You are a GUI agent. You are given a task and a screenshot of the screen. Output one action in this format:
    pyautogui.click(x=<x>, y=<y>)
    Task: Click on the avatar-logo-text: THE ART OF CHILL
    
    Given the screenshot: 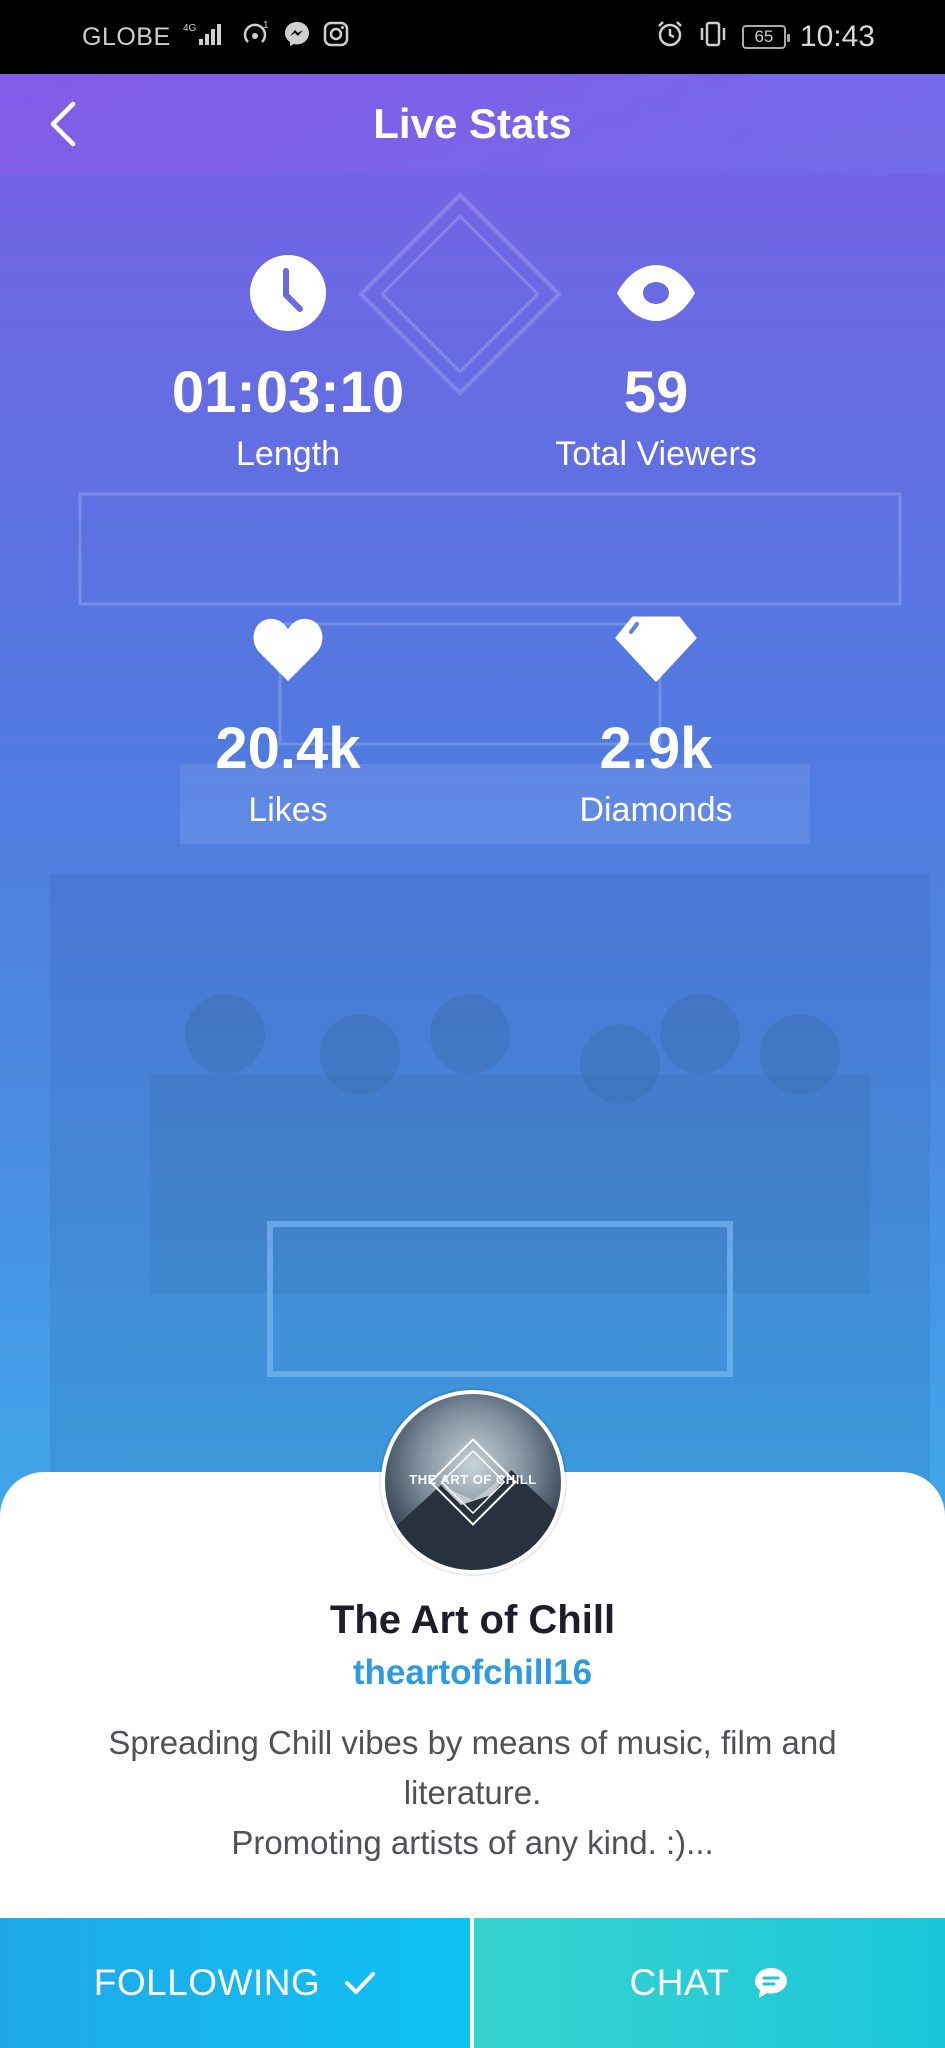 What is the action you would take?
    pyautogui.click(x=473, y=1479)
    